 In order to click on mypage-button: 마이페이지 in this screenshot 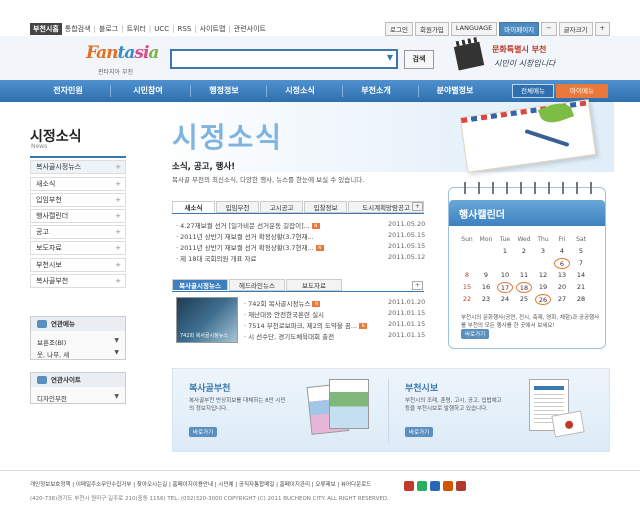, I will do `click(519, 29)`.